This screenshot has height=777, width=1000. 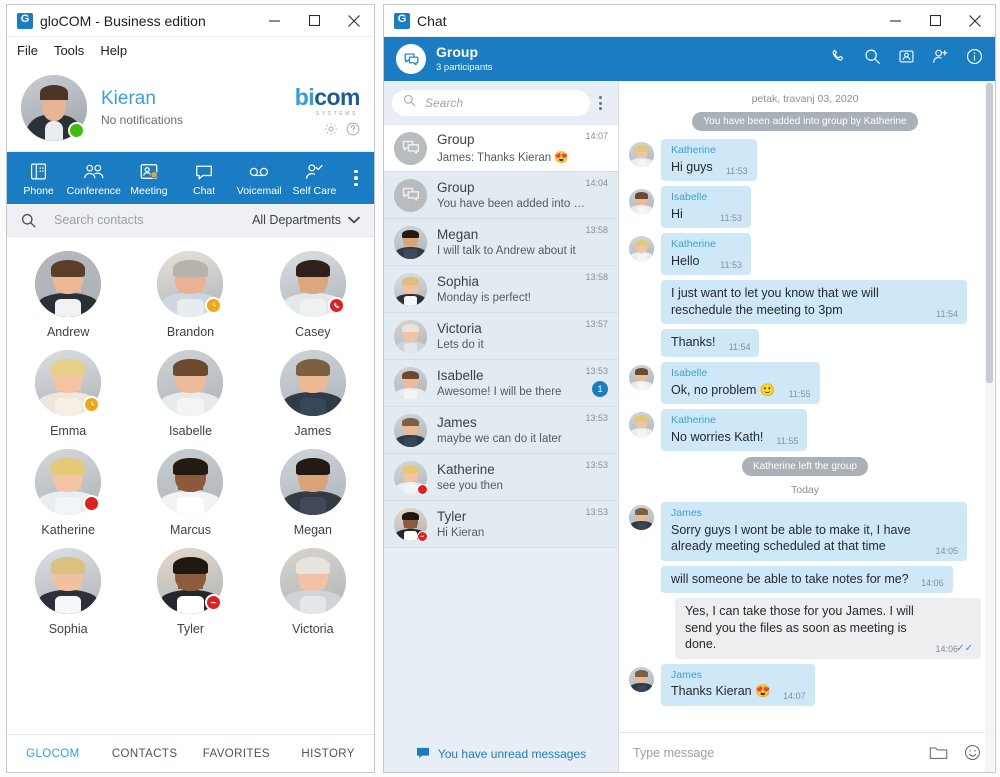 I want to click on contact-card-tyler: Tyler, so click(x=190, y=592).